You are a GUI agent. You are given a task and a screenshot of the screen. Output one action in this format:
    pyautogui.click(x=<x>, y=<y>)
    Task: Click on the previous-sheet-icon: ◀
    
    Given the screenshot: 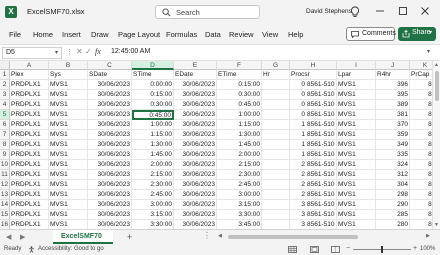 What is the action you would take?
    pyautogui.click(x=8, y=237)
    